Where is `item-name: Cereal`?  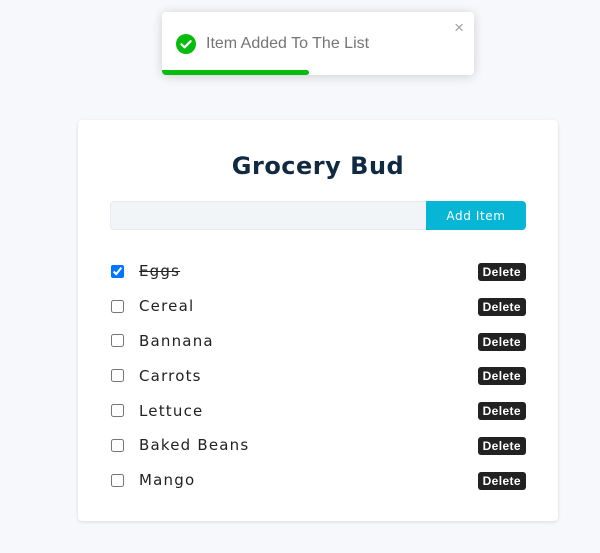 item-name: Cereal is located at coordinates (167, 306).